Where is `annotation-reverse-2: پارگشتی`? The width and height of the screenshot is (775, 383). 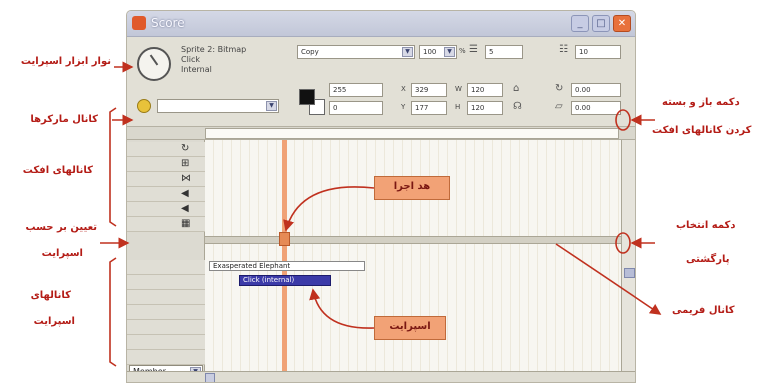 annotation-reverse-2: پارگشتی is located at coordinates (708, 259).